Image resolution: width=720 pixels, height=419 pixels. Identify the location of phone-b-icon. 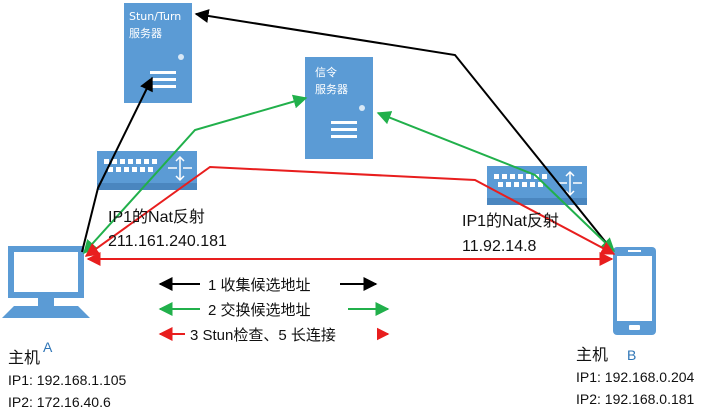
(634, 291).